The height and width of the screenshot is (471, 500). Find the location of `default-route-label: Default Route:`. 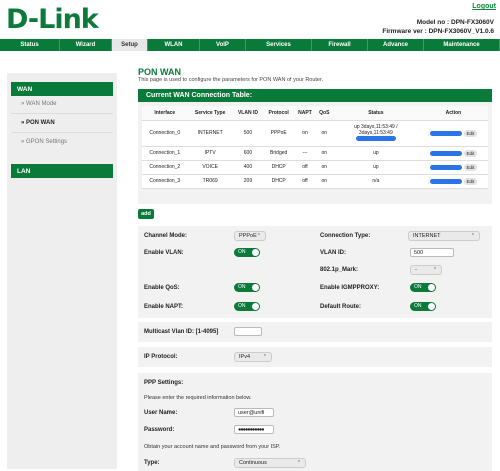

default-route-label: Default Route: is located at coordinates (340, 307).